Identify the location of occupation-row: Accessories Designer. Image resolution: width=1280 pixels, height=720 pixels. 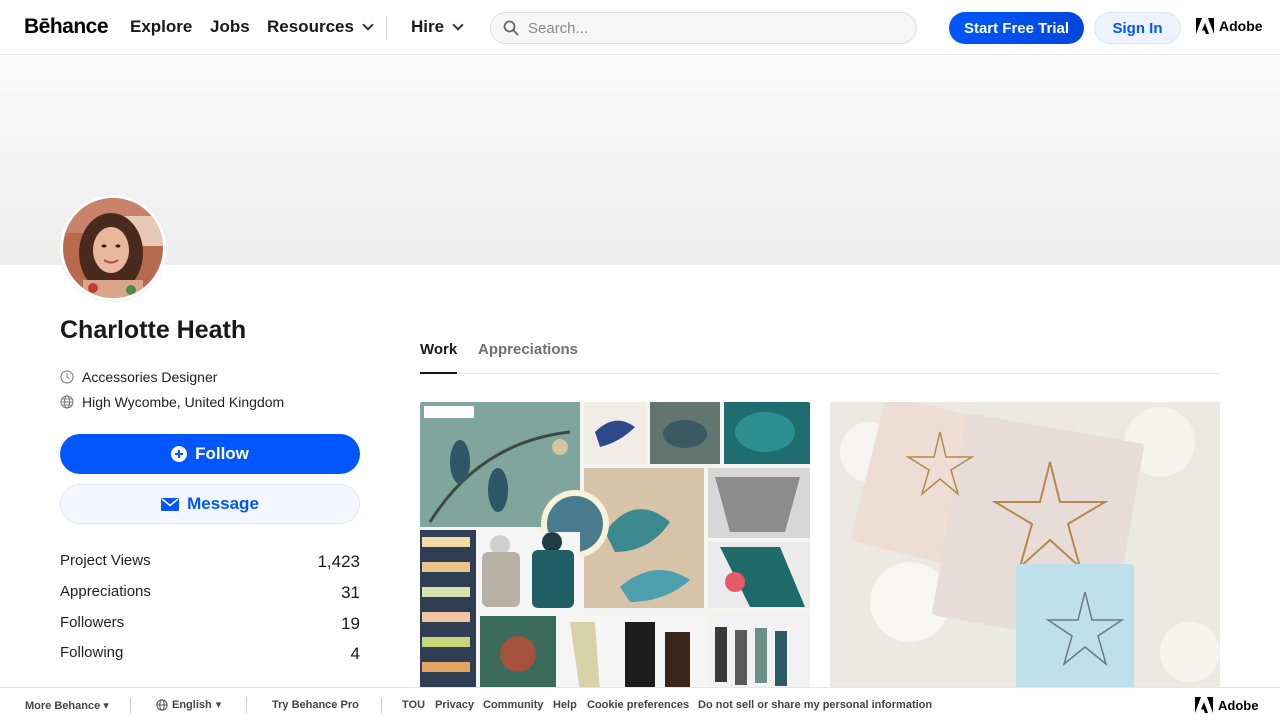
(138, 377).